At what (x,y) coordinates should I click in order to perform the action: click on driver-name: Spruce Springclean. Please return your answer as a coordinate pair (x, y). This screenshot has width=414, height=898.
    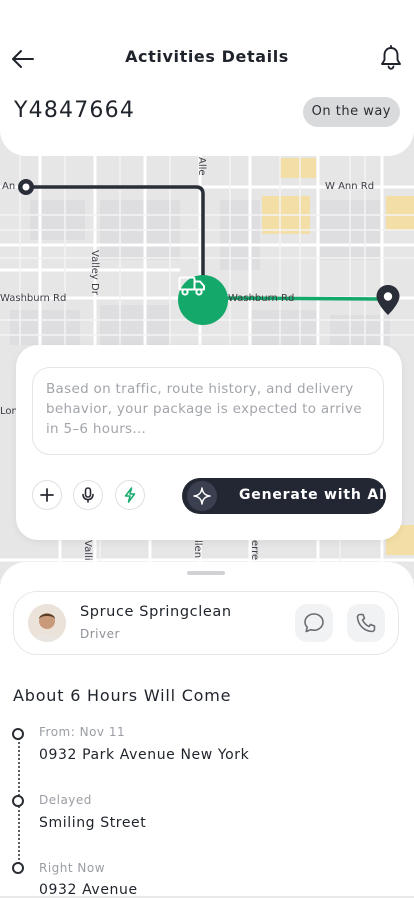
    Looking at the image, I should click on (156, 612).